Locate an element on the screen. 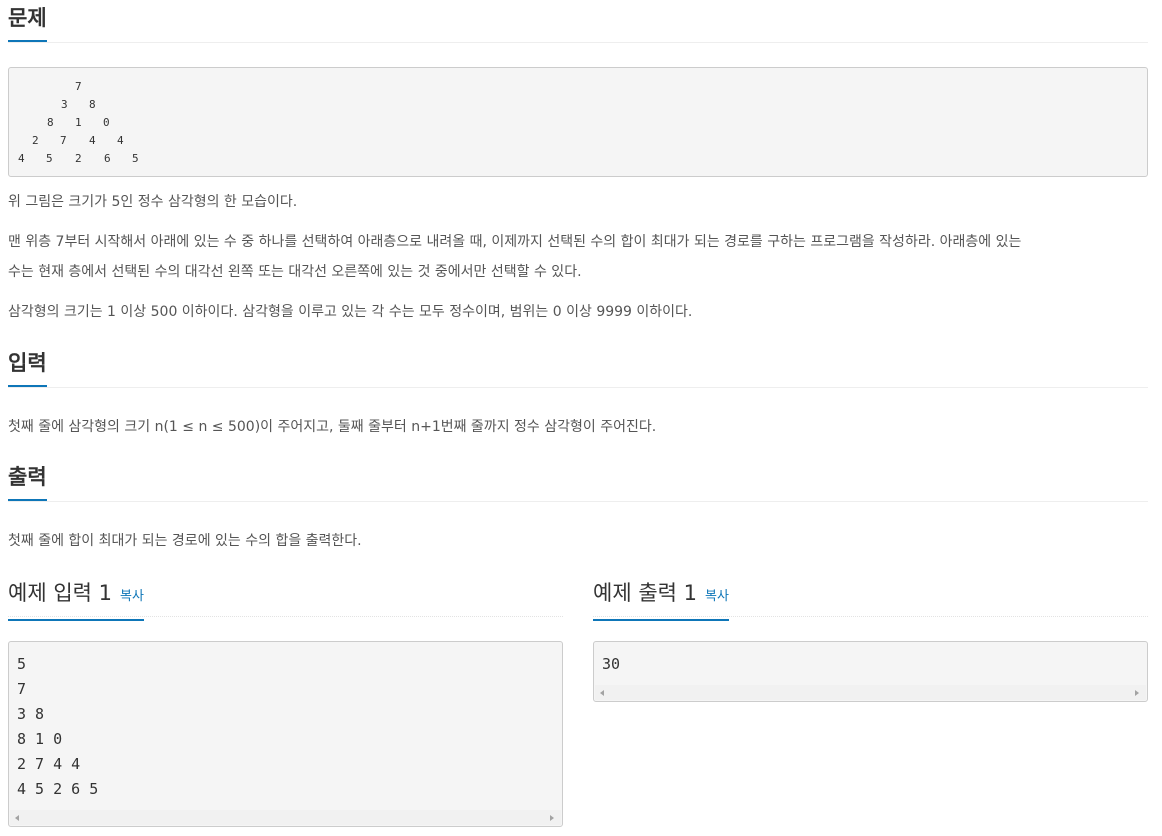 This screenshot has width=1162, height=836. sample-input-code: 5 7 3 8 8 1 0 2 7 4 4 4 5 2 6 5 is located at coordinates (285, 734).